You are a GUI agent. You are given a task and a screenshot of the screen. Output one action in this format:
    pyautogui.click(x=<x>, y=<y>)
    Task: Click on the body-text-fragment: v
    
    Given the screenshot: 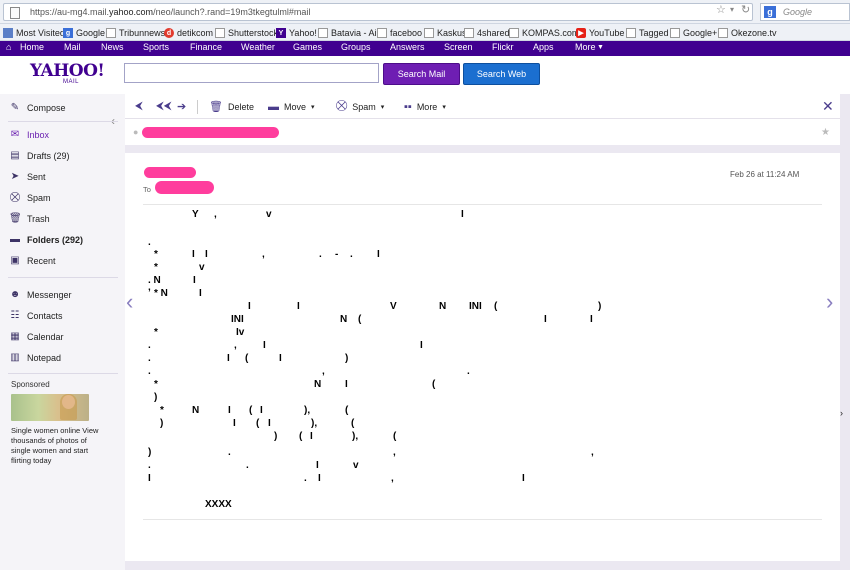 What is the action you would take?
    pyautogui.click(x=269, y=214)
    